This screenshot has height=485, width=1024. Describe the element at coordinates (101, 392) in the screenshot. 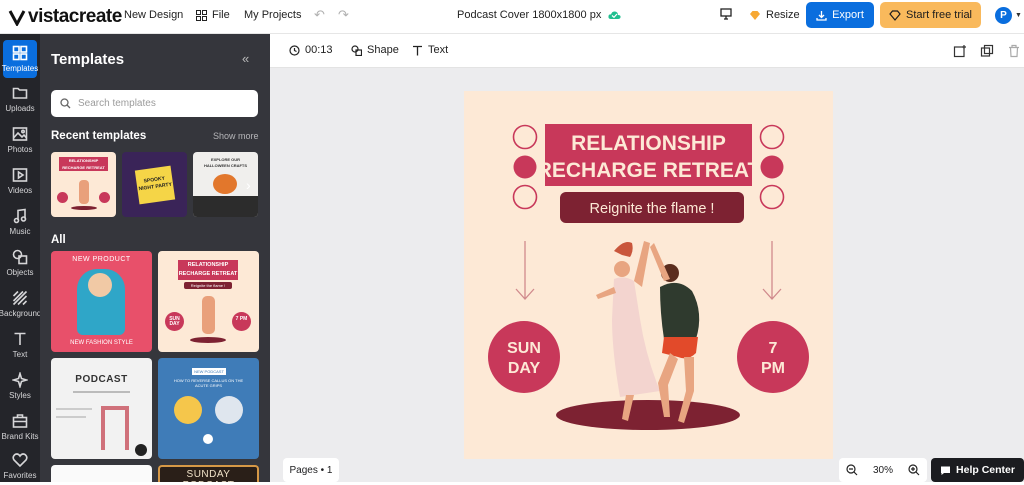

I see `thumb-subtitle-line` at that location.